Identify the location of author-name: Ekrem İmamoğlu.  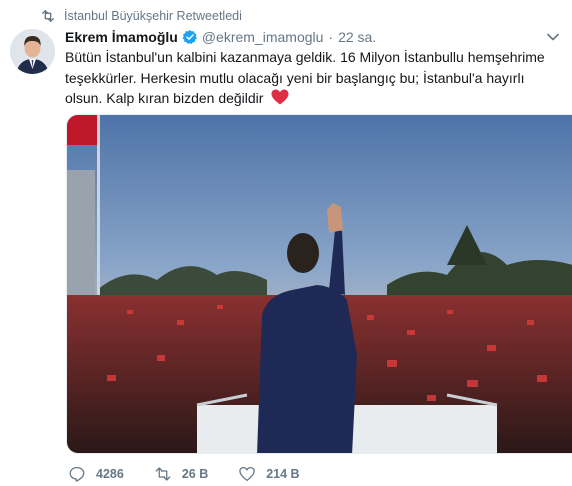
(121, 37).